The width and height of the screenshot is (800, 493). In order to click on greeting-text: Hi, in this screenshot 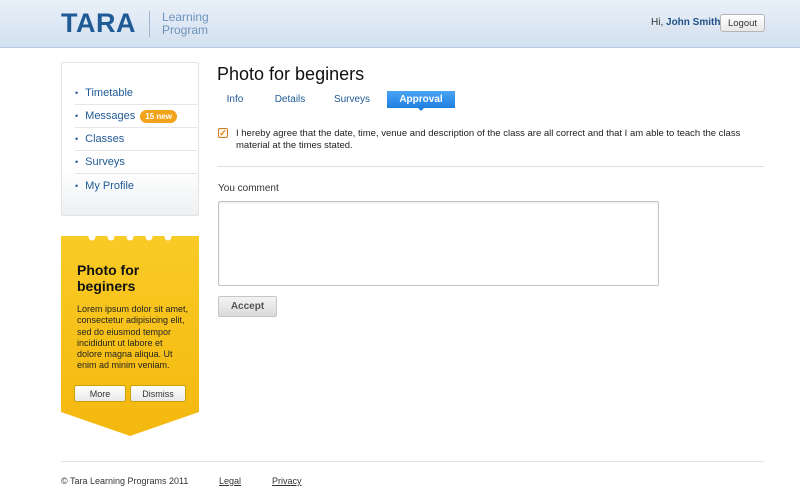, I will do `click(657, 22)`.